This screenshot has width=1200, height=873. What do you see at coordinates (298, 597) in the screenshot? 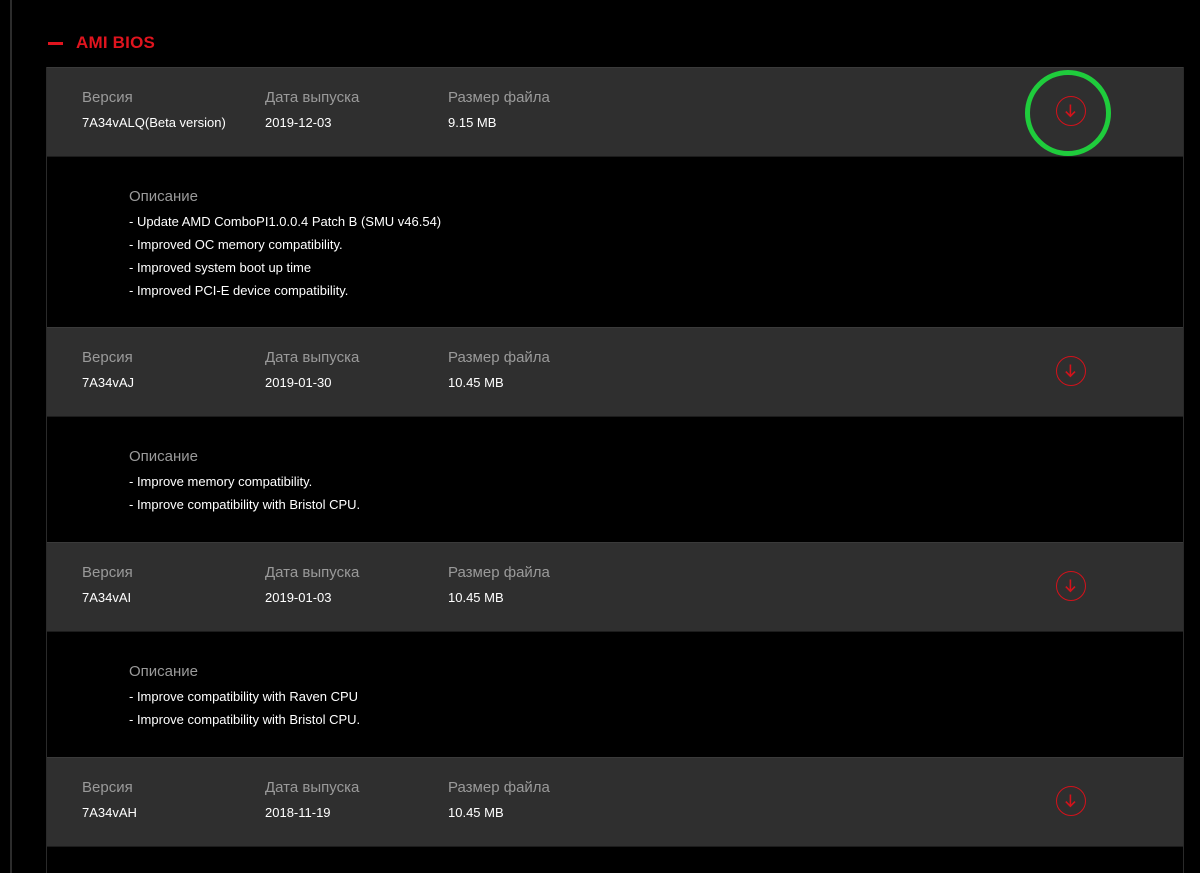
I see `date-value: 2019-01-03` at bounding box center [298, 597].